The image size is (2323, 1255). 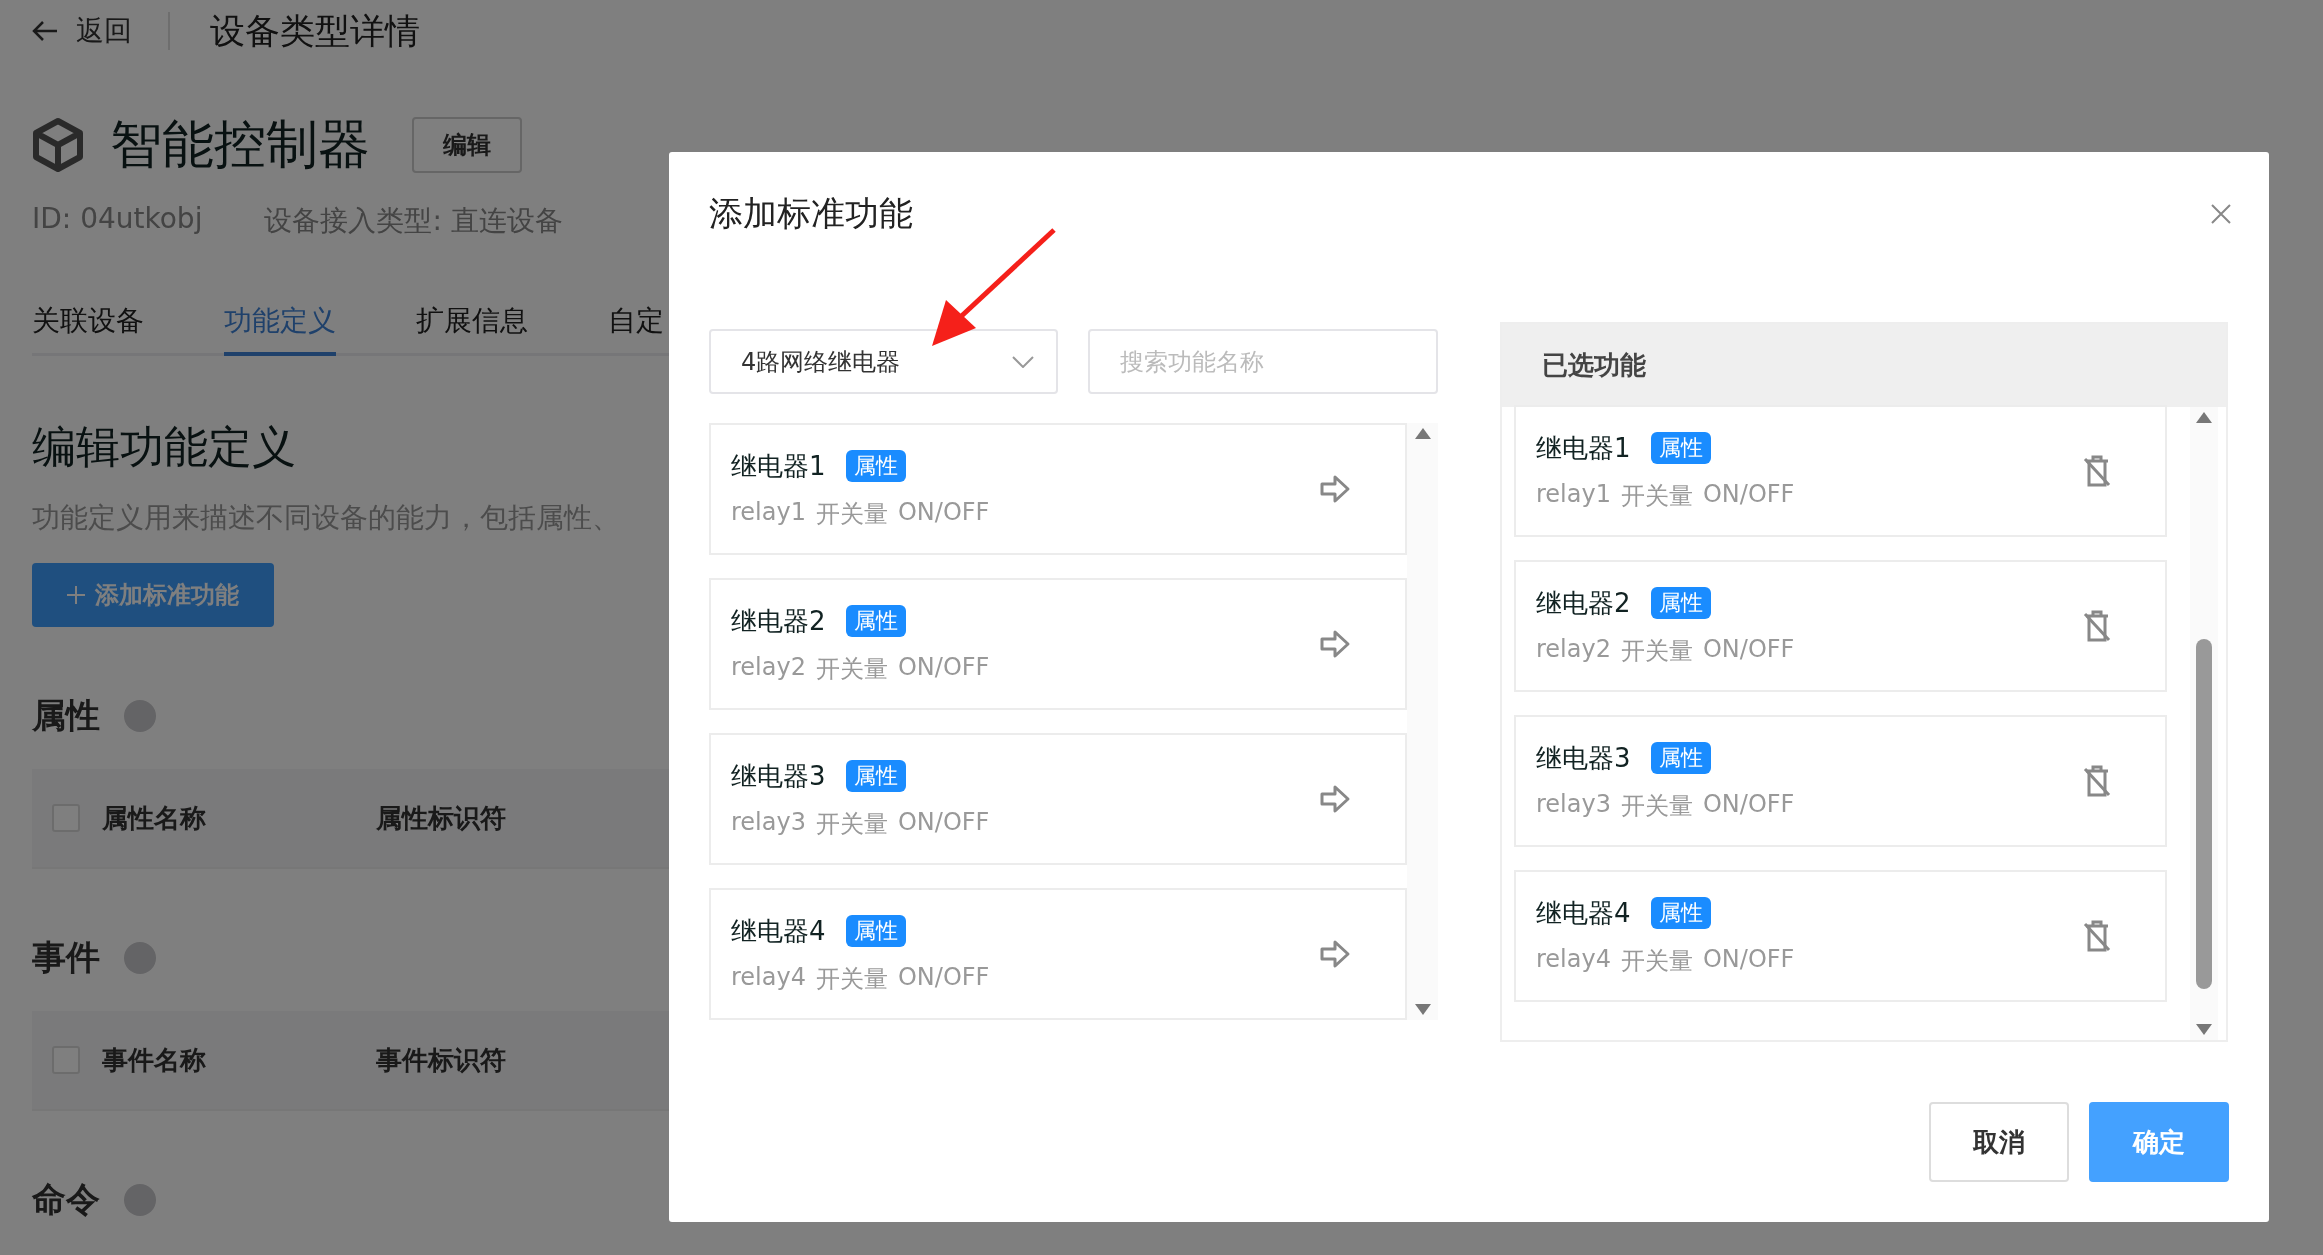 What do you see at coordinates (413, 221) in the screenshot?
I see `access-type: 设备接入类型: 直连设备` at bounding box center [413, 221].